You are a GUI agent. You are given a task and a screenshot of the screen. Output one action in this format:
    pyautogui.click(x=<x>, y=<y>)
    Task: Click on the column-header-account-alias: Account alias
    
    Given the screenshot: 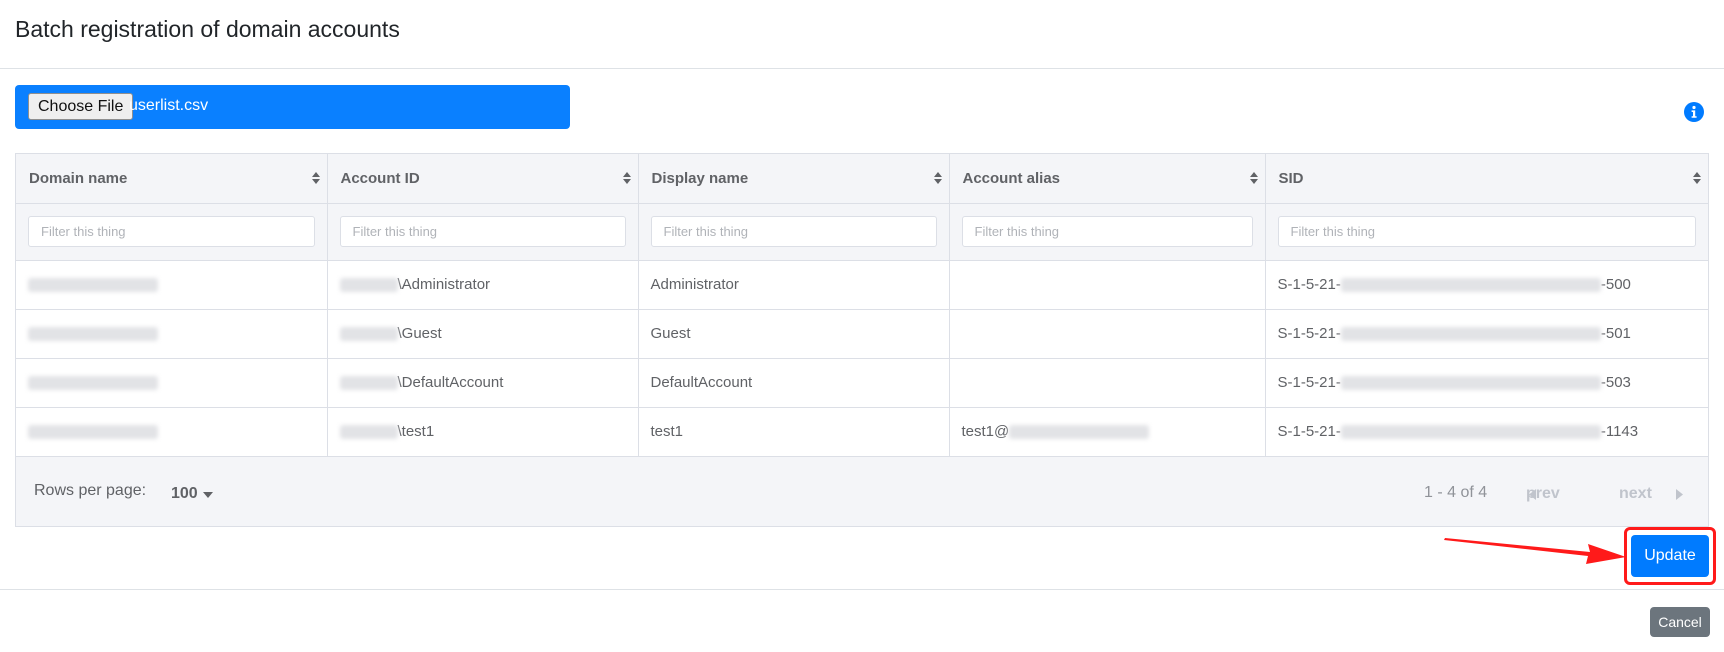 What is the action you would take?
    pyautogui.click(x=1107, y=179)
    